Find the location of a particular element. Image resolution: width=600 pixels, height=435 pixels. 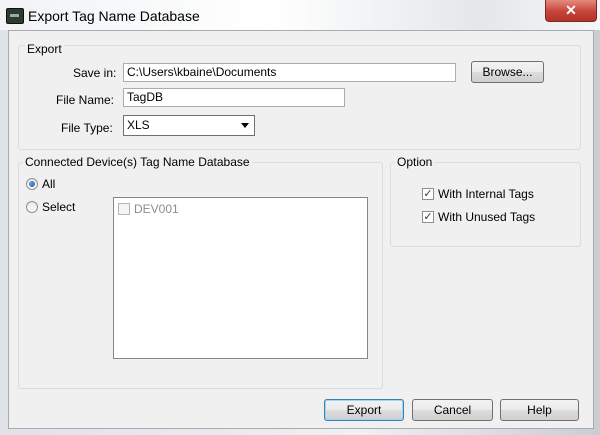

with-internal-tags-label: With Internal Tags is located at coordinates (486, 194).